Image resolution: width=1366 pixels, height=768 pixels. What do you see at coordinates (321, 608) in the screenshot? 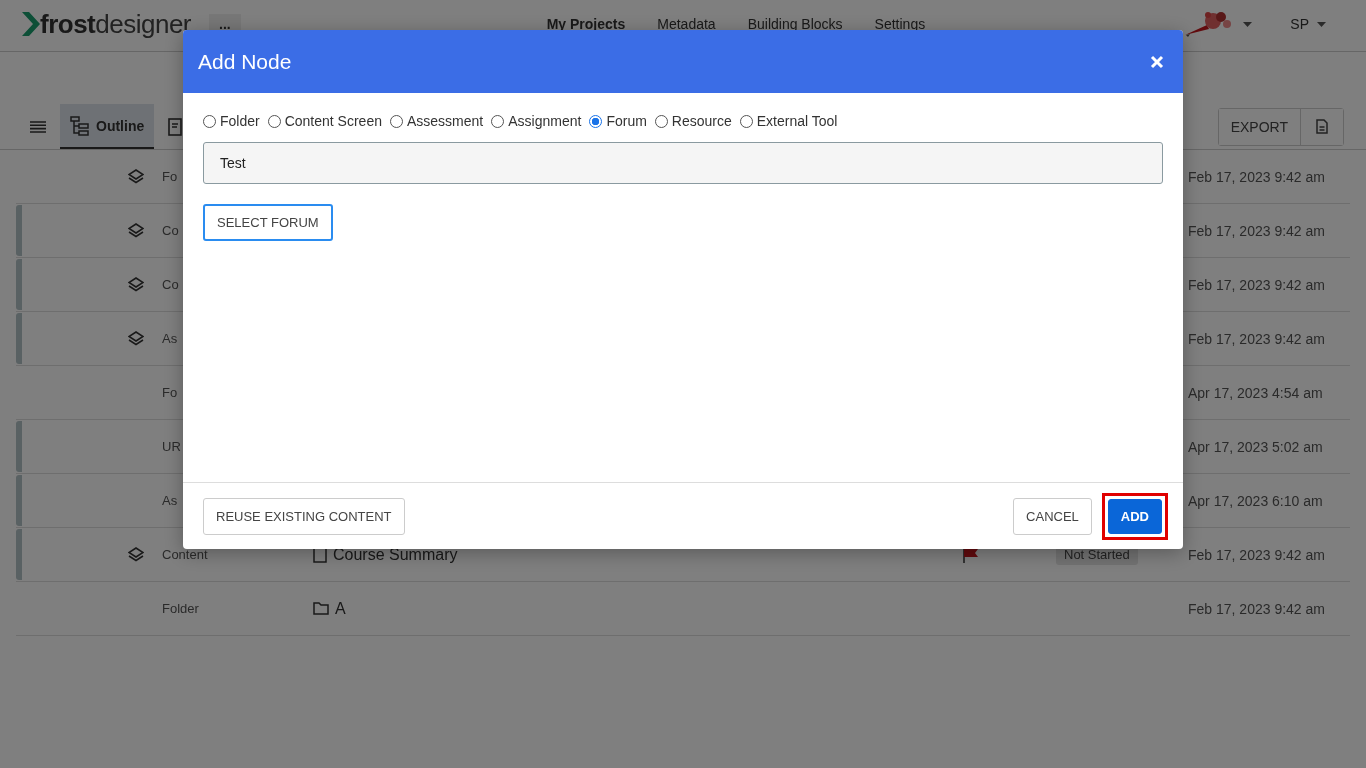
I see `folder-icon` at bounding box center [321, 608].